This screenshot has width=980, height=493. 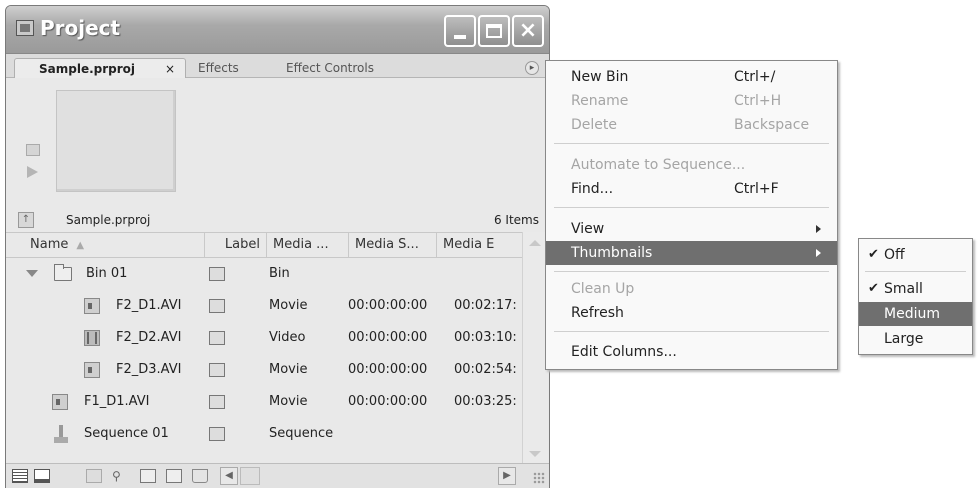 I want to click on menu-item-view: View, so click(x=691, y=229).